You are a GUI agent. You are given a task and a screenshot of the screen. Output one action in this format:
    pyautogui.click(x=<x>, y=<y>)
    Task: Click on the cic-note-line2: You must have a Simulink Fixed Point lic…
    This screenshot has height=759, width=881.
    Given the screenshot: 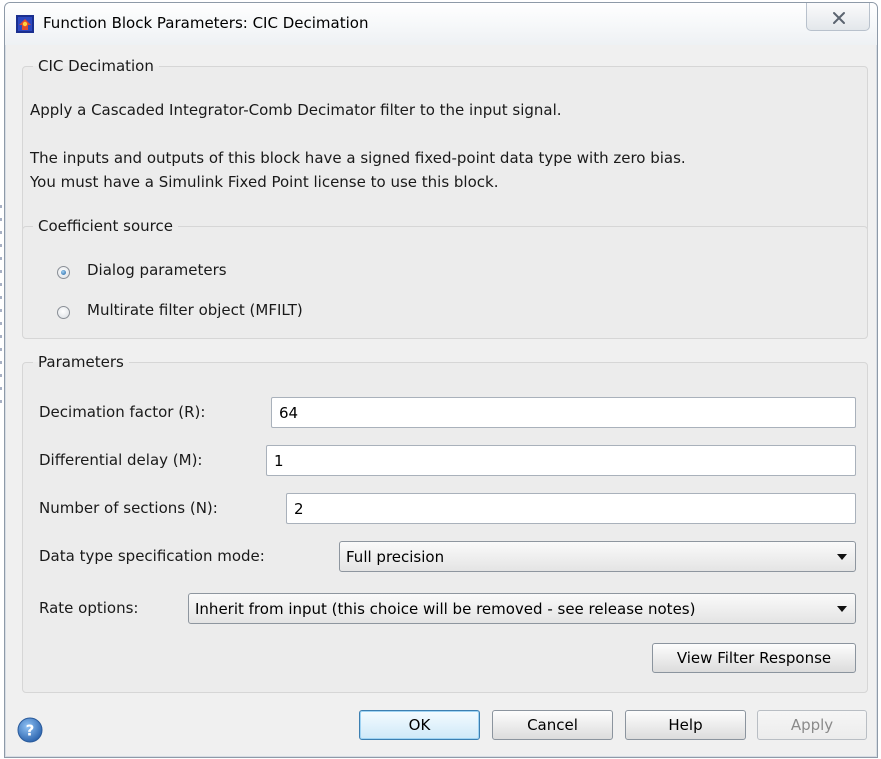 What is the action you would take?
    pyautogui.click(x=264, y=182)
    